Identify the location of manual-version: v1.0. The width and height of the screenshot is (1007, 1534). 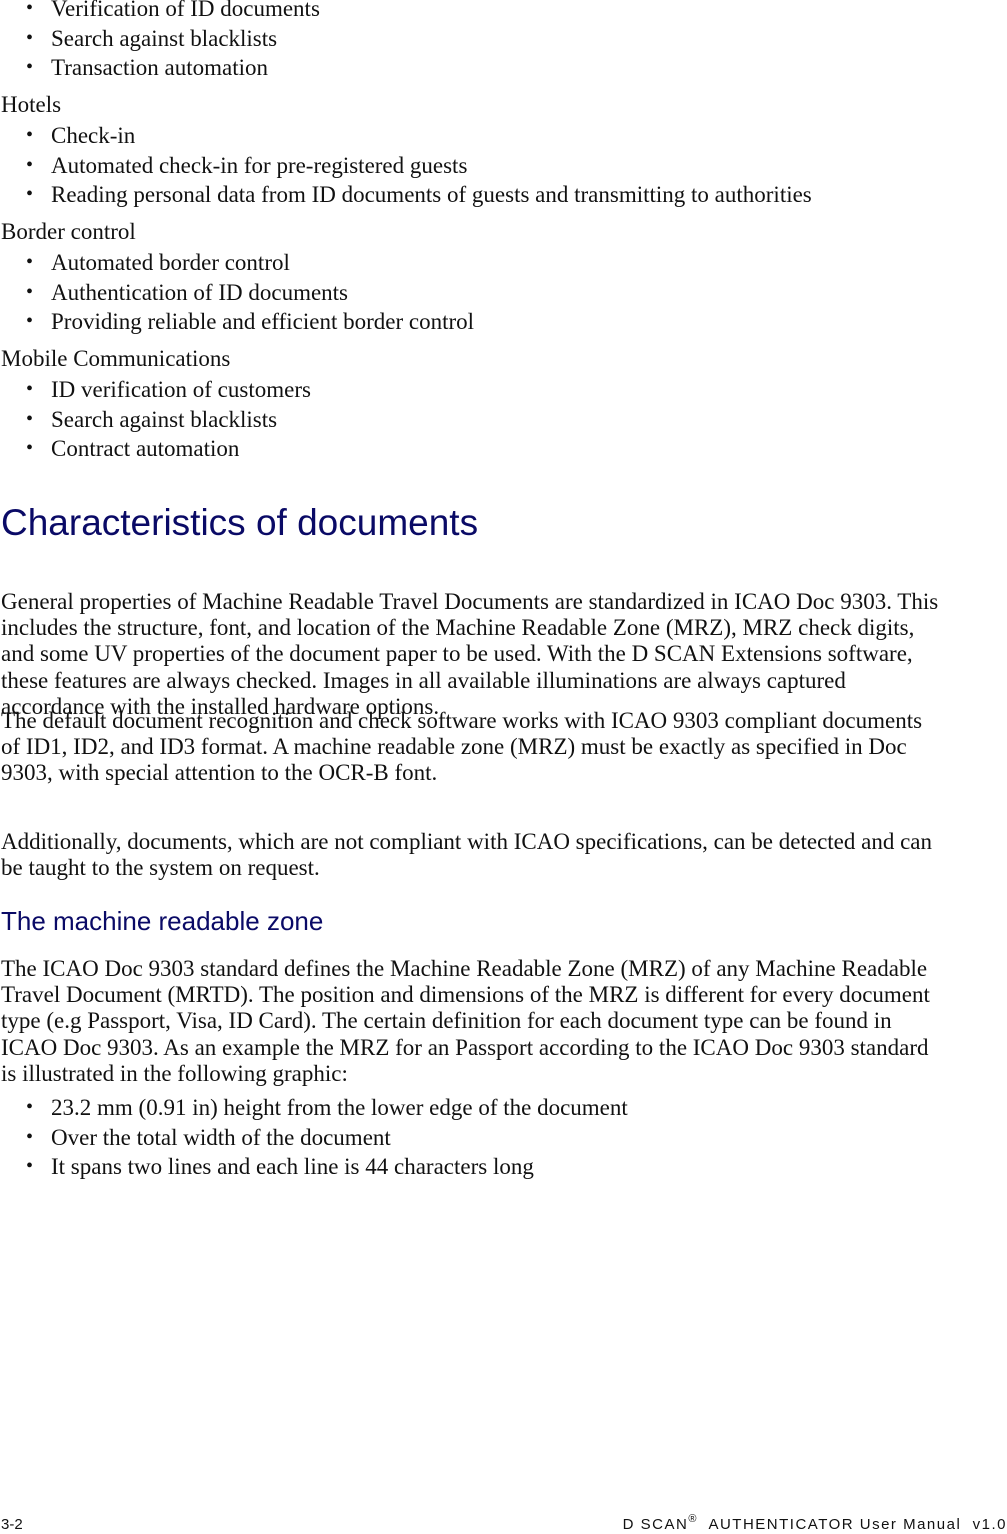
(989, 1524).